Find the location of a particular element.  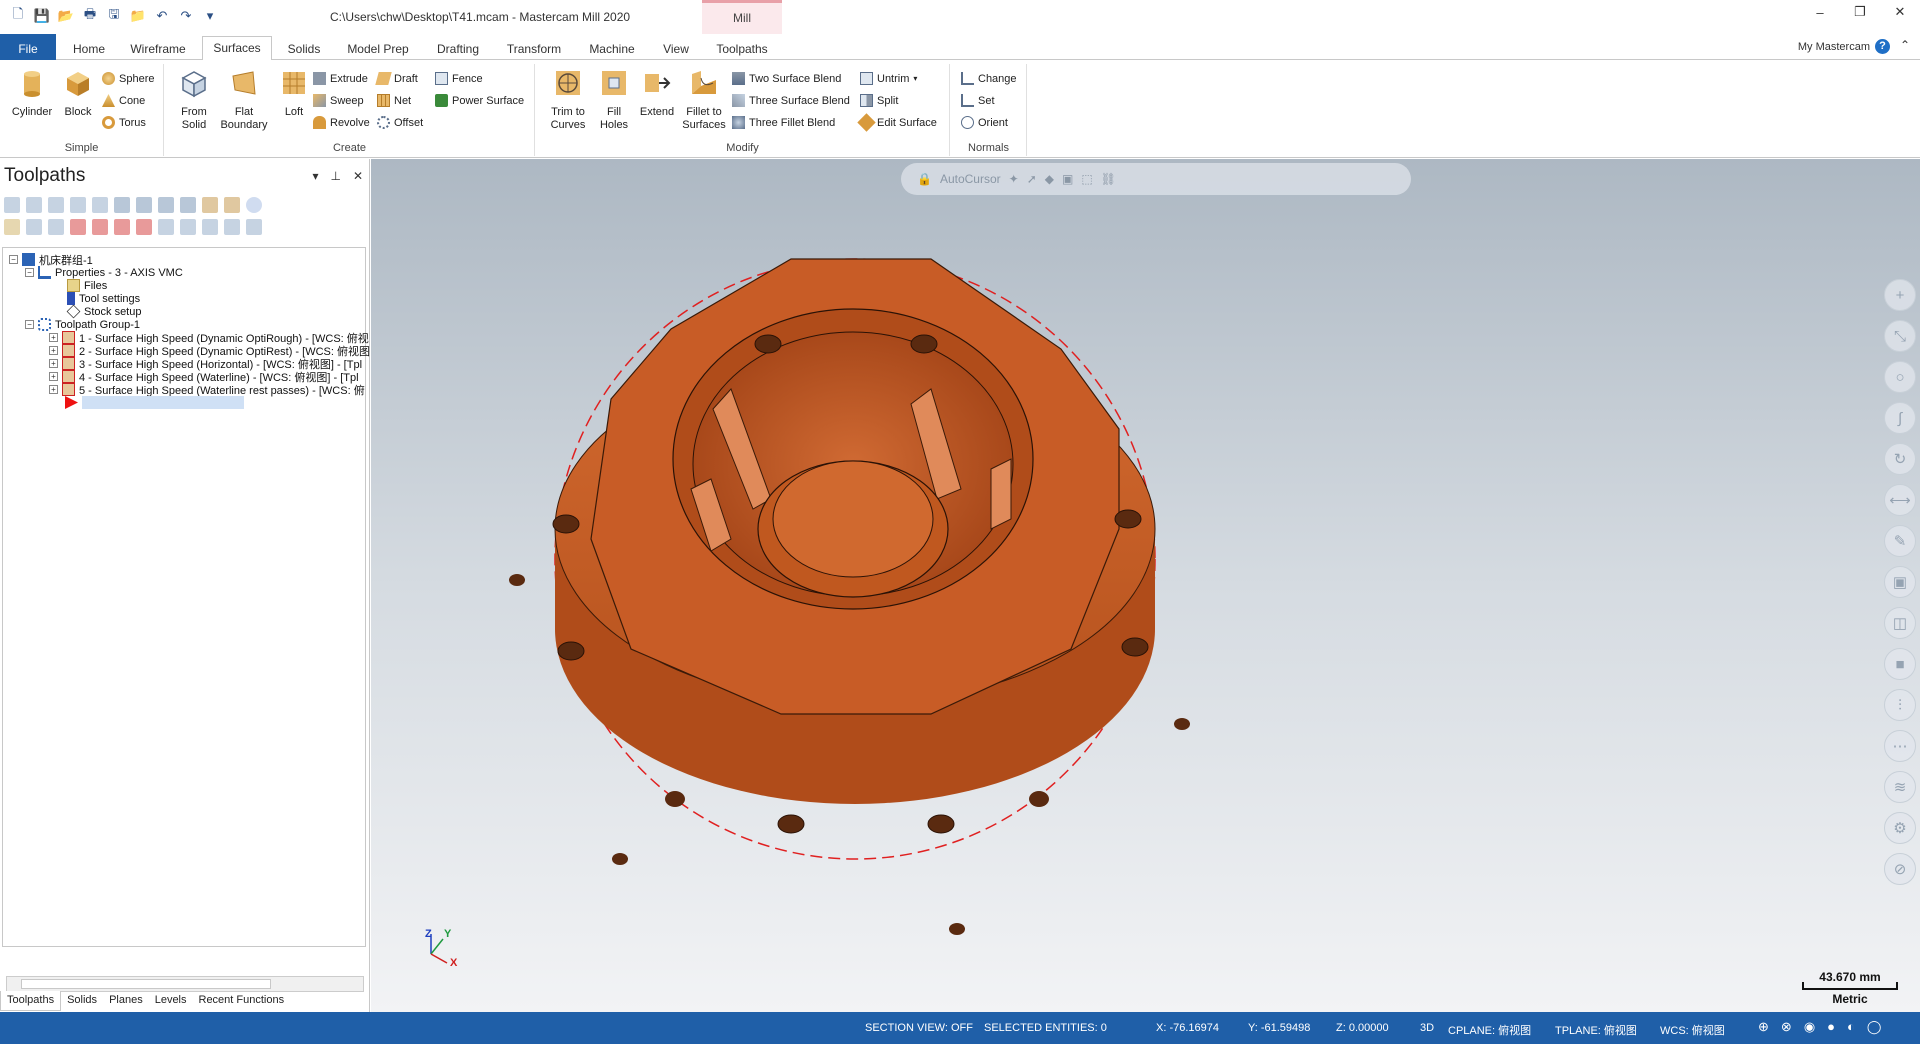

panel-close-icon: ✕ is located at coordinates (358, 176).